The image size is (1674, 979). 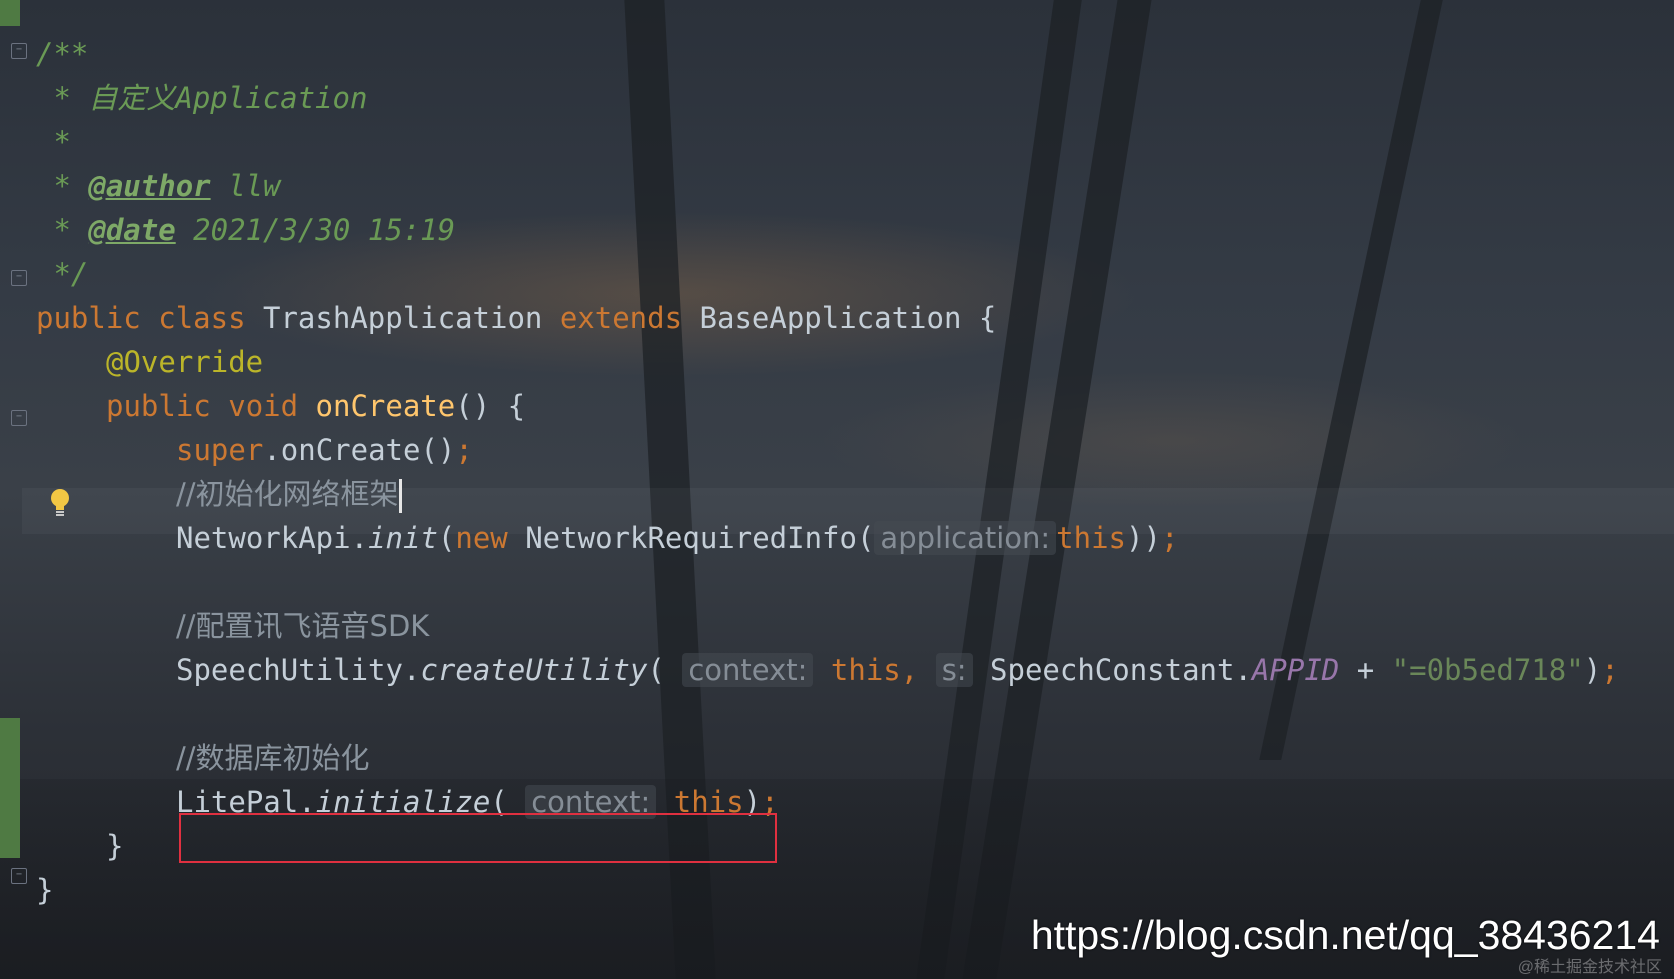 What do you see at coordinates (1592, 670) in the screenshot?
I see `code-text: )` at bounding box center [1592, 670].